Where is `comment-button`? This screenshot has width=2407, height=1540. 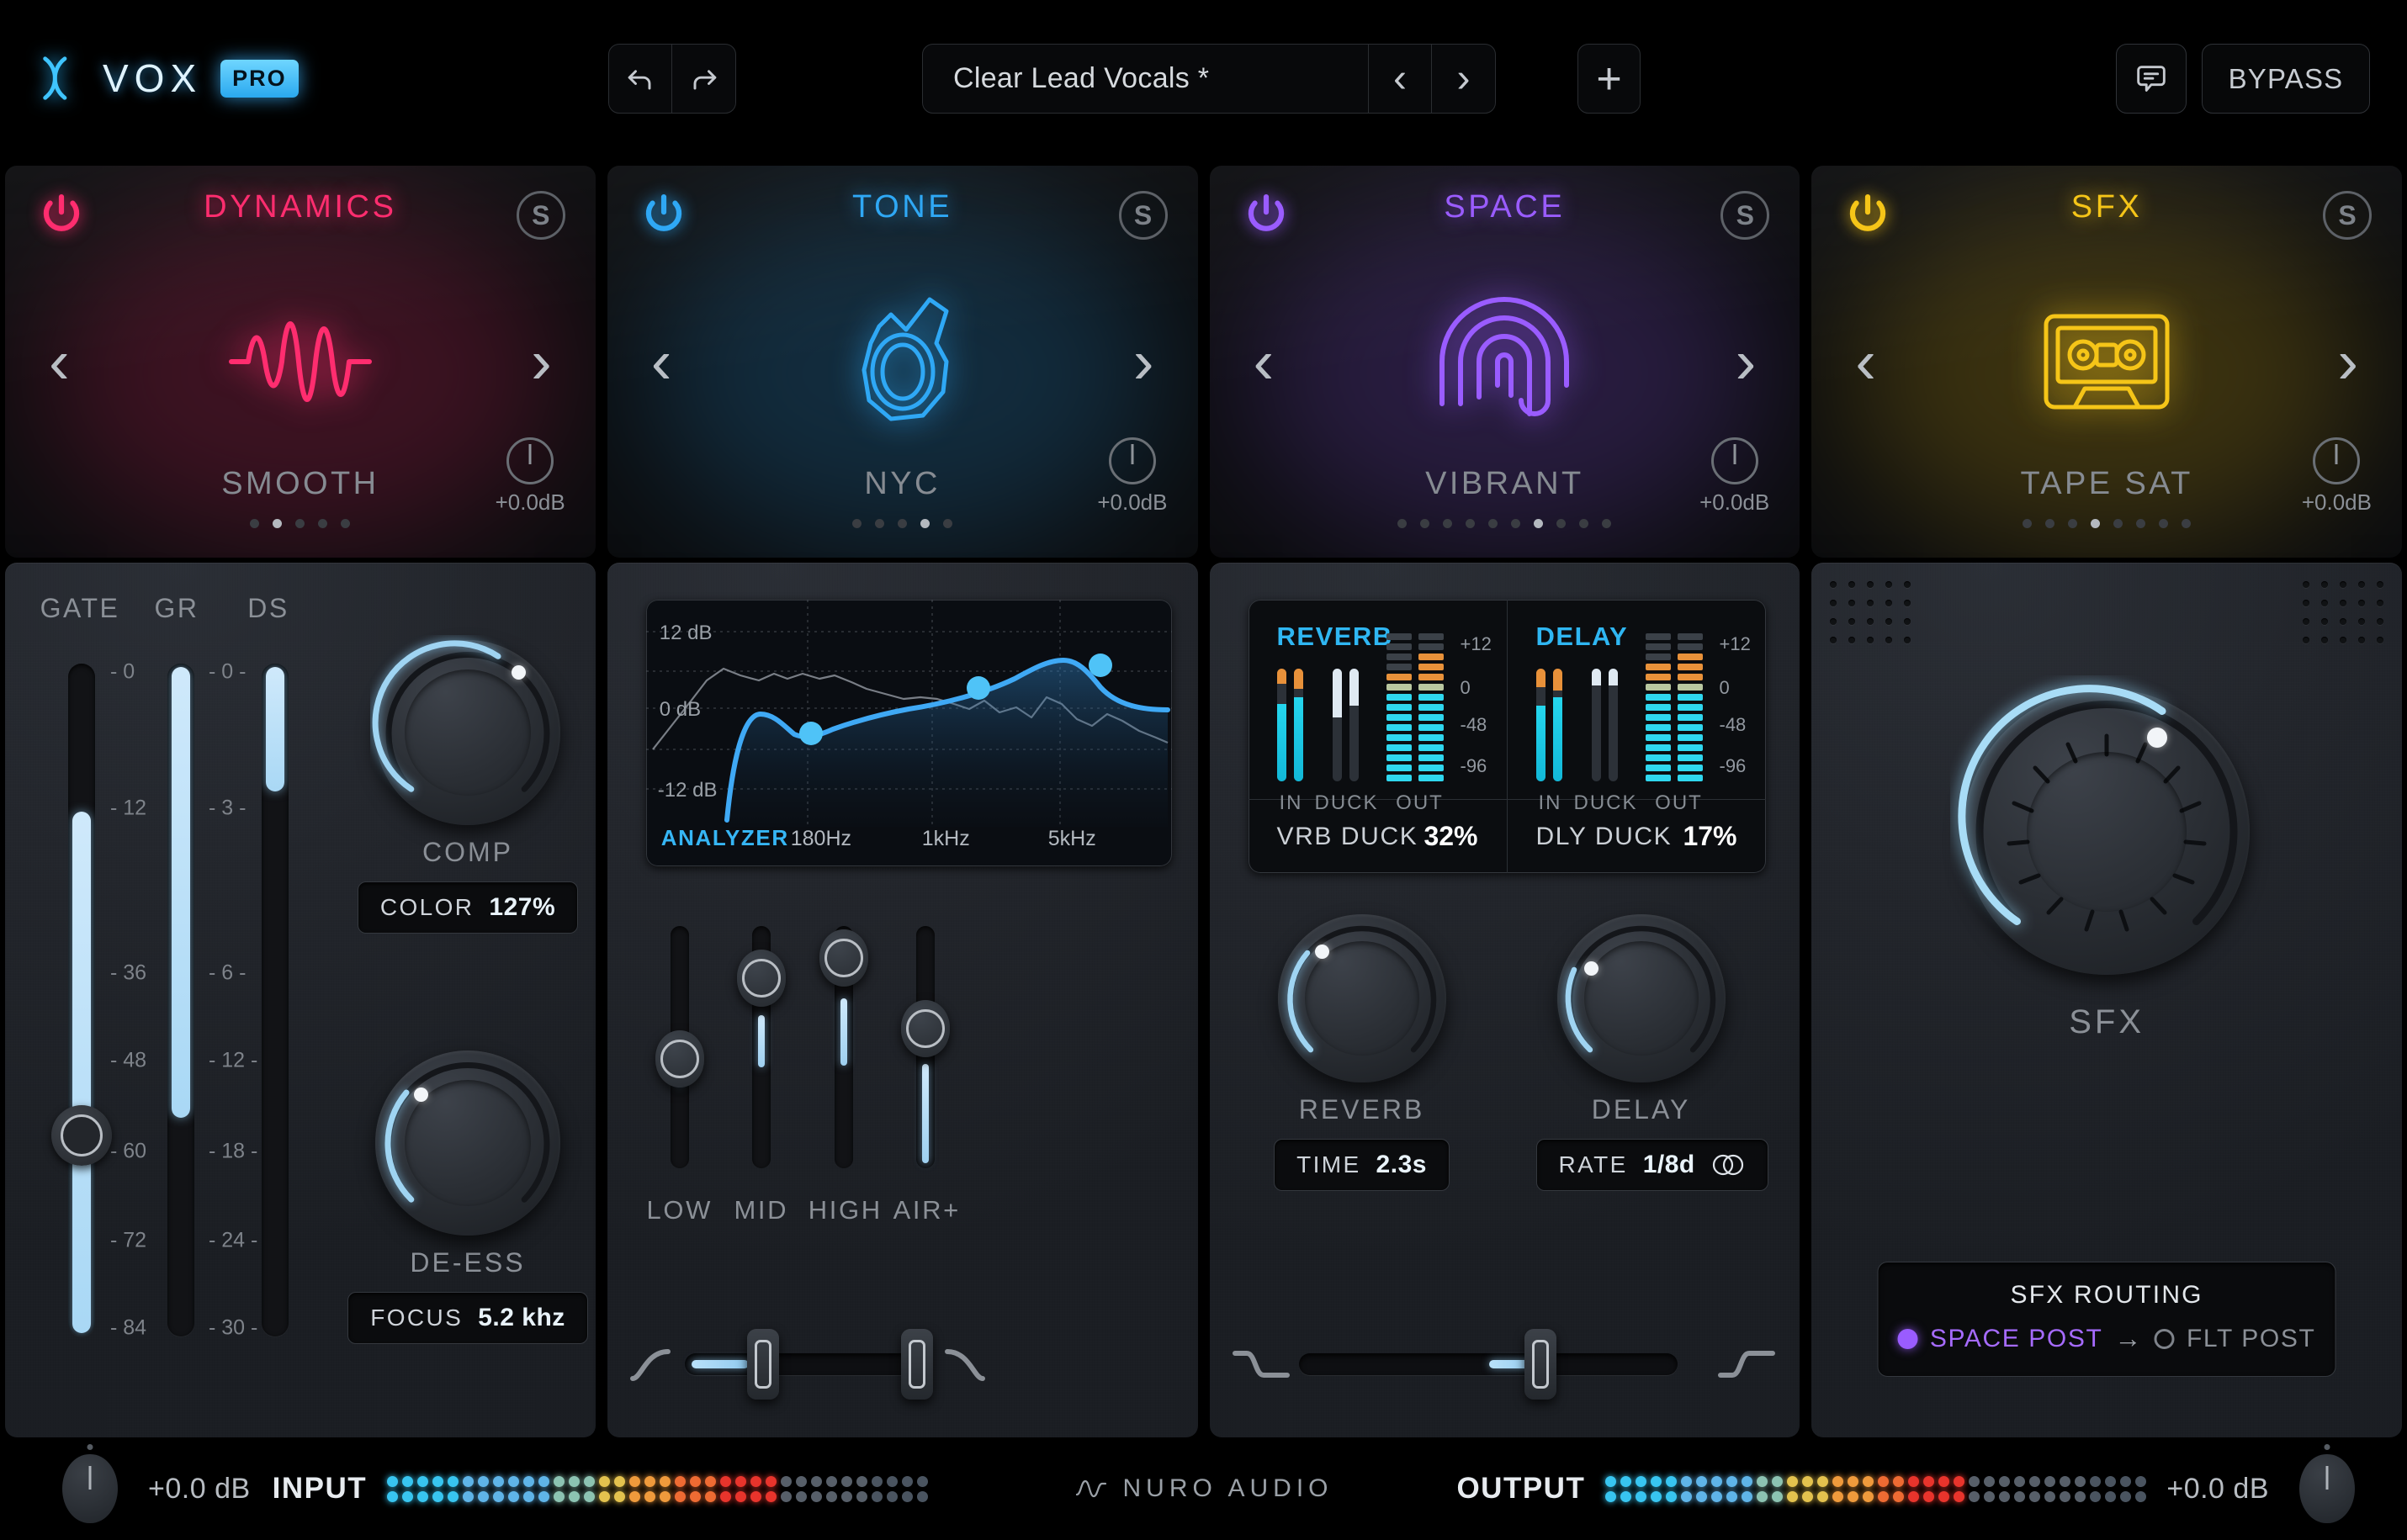 comment-button is located at coordinates (2151, 79).